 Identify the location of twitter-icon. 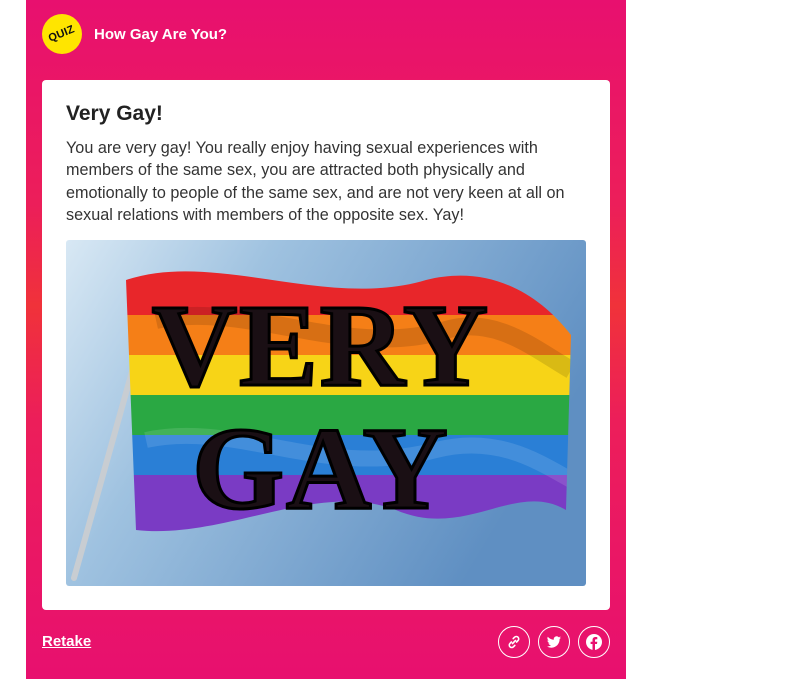
(553, 642).